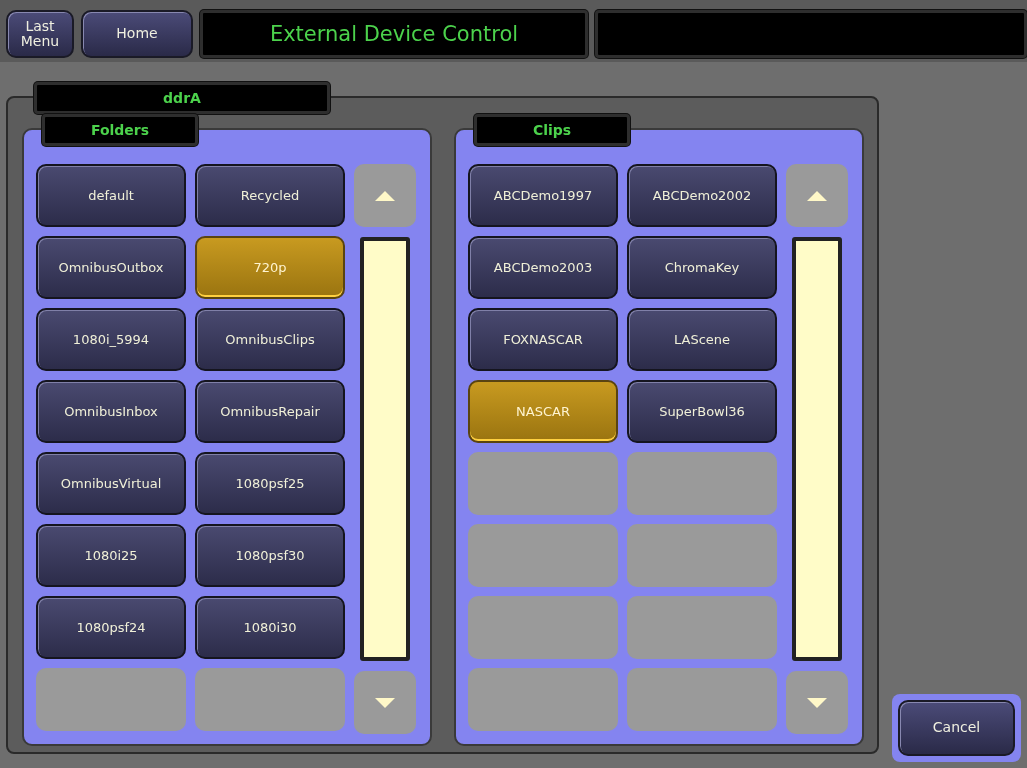 This screenshot has height=768, width=1027. What do you see at coordinates (702, 411) in the screenshot?
I see `list-item-button: SuperBowl36` at bounding box center [702, 411].